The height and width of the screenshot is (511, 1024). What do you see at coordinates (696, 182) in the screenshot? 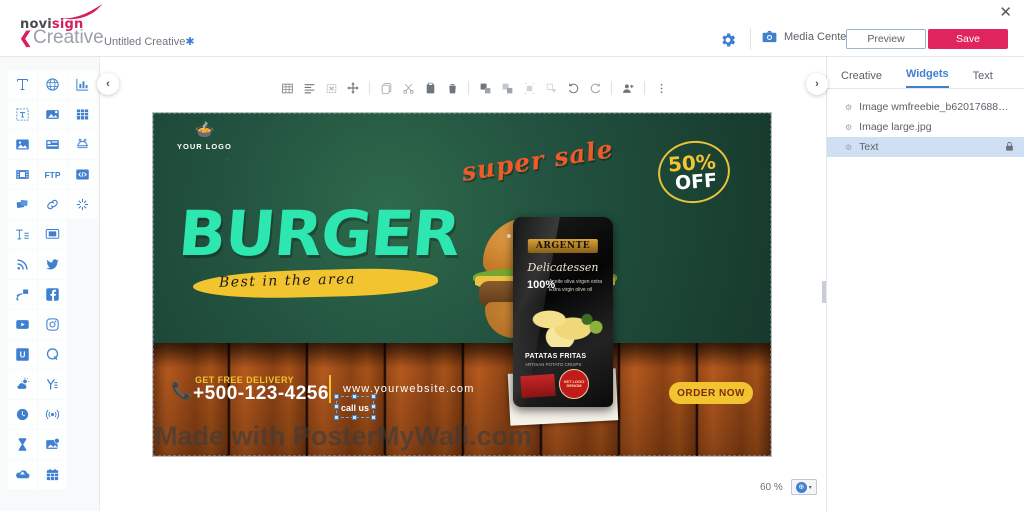
I see `discount-off-label: OFF` at bounding box center [696, 182].